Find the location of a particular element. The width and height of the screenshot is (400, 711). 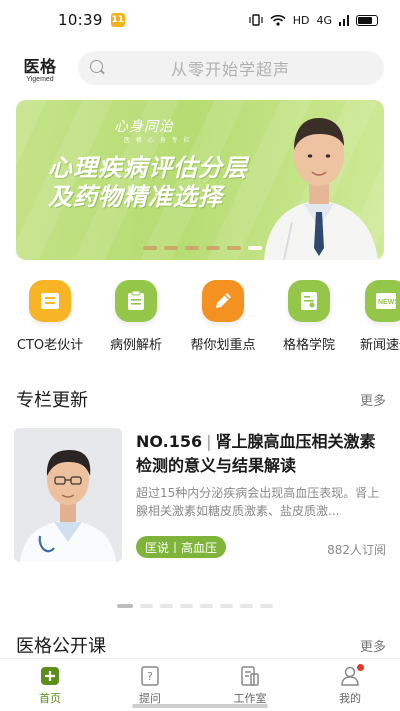

logo-text: 医格 is located at coordinates (40, 66).